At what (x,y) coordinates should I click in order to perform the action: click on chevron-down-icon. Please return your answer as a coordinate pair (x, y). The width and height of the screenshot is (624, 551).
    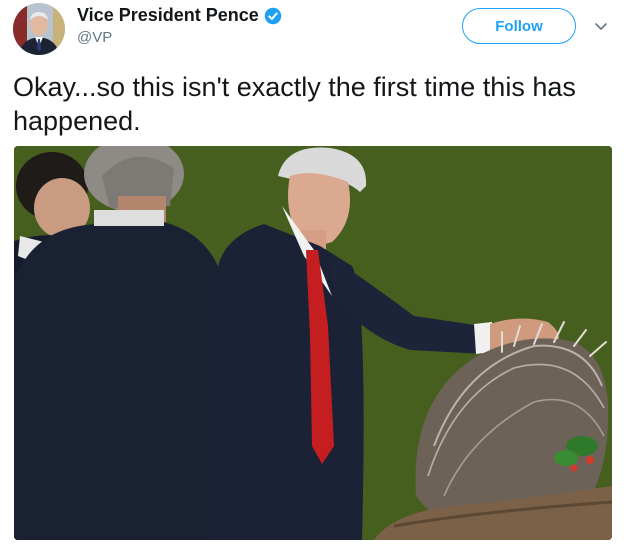
    Looking at the image, I should click on (601, 26).